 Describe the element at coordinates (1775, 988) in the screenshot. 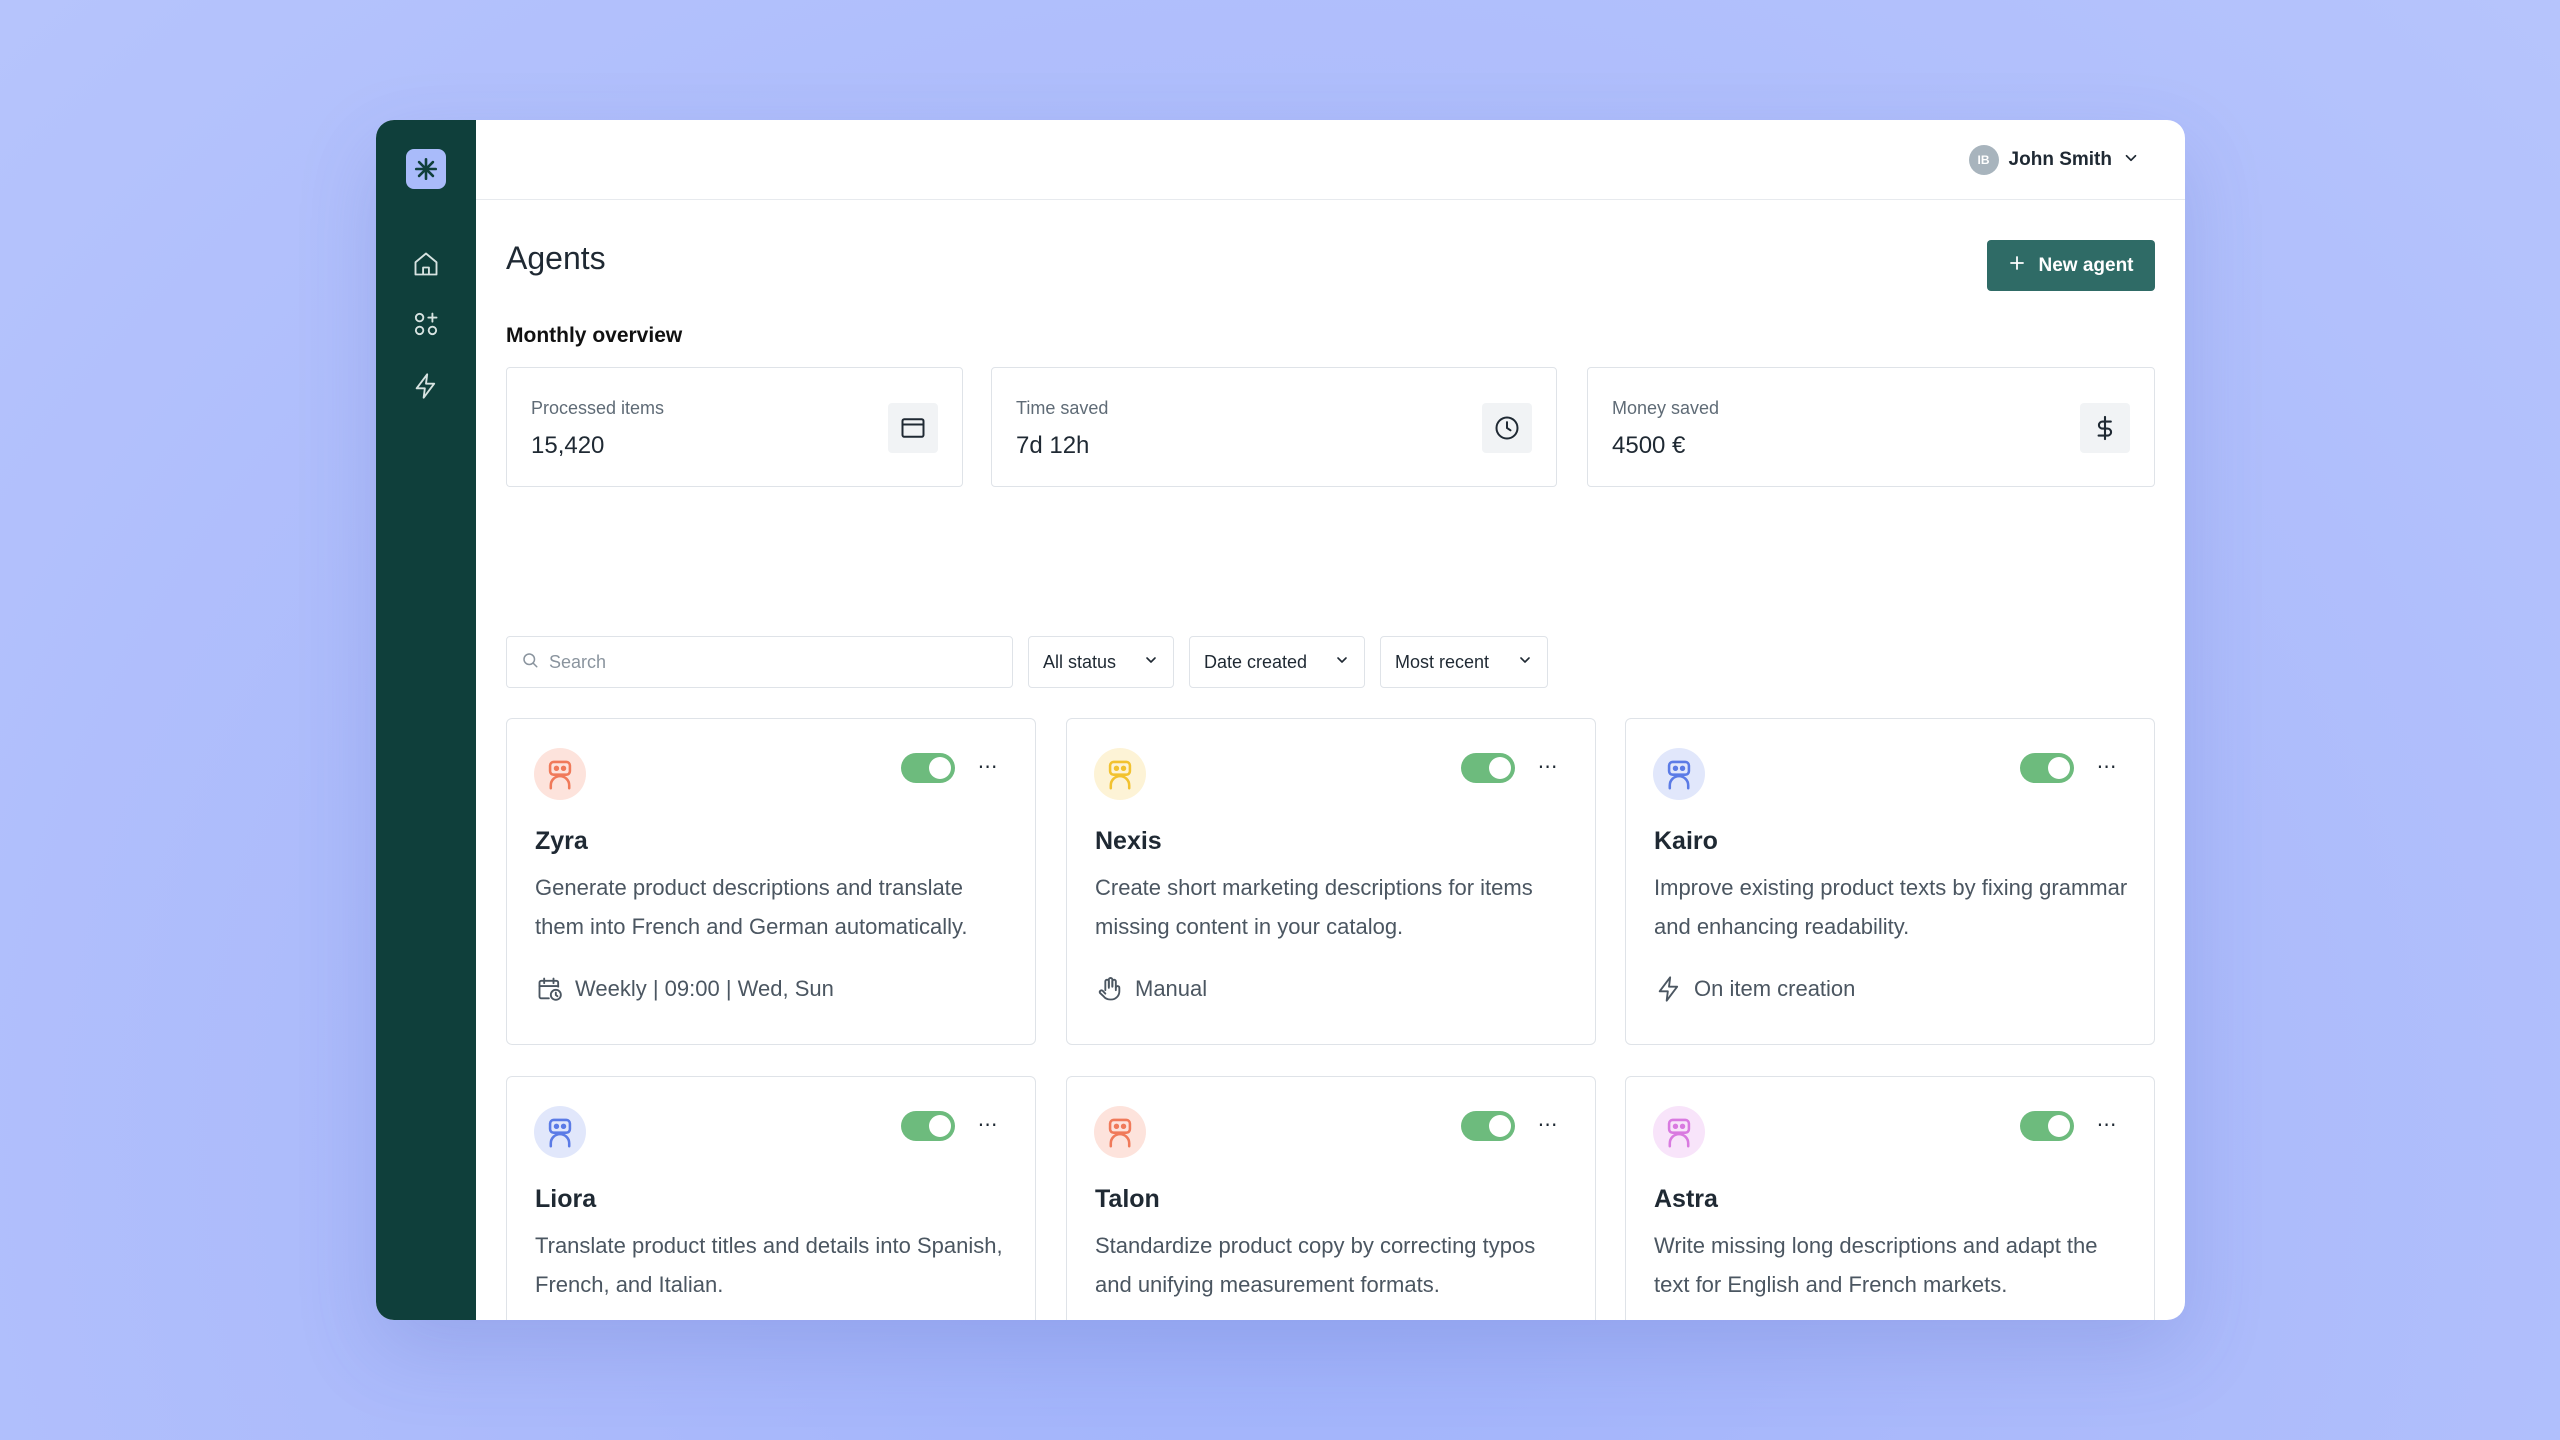

I see `agent-trigger-label: On item creation` at that location.